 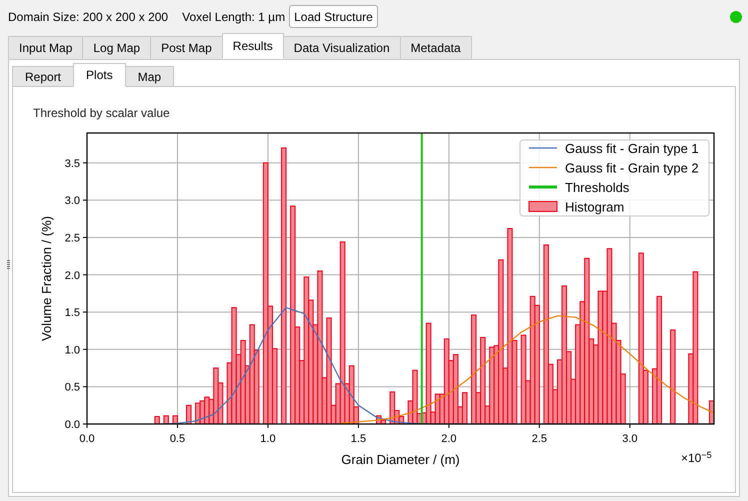 I want to click on x-tick-label: 1.5, so click(x=358, y=439).